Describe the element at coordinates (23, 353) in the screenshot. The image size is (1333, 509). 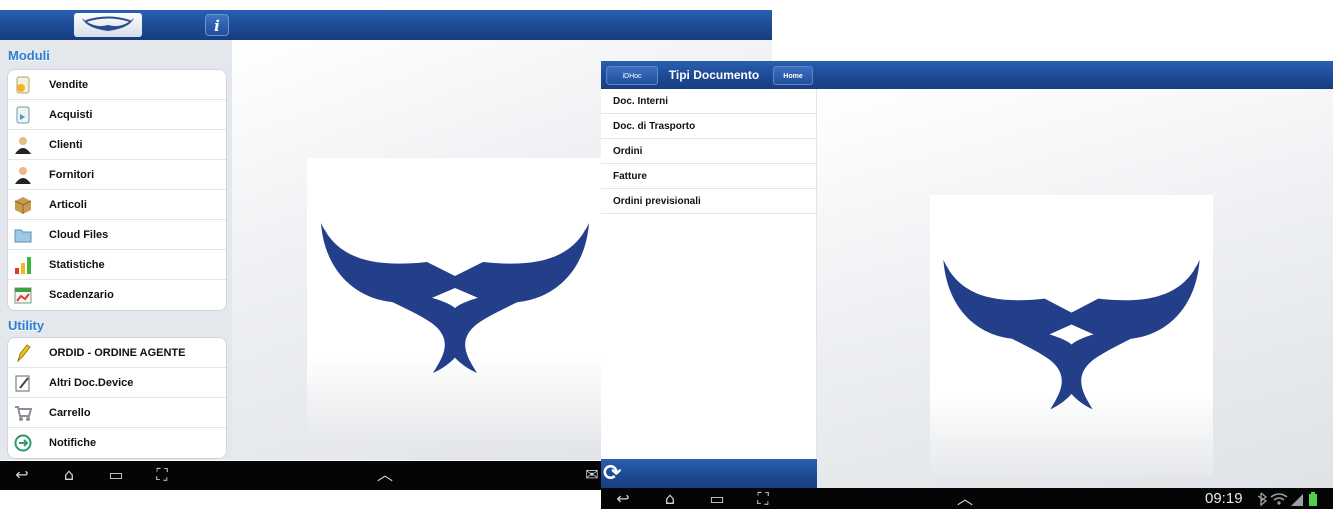
I see `pen-icon` at that location.